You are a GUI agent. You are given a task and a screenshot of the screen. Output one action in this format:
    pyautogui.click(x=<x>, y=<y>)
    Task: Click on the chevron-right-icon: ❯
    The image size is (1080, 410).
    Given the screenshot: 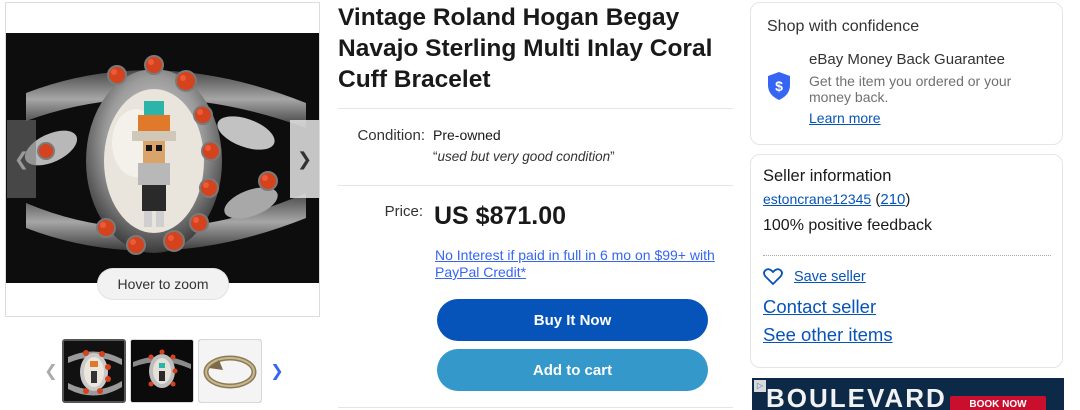 What is the action you would take?
    pyautogui.click(x=304, y=158)
    